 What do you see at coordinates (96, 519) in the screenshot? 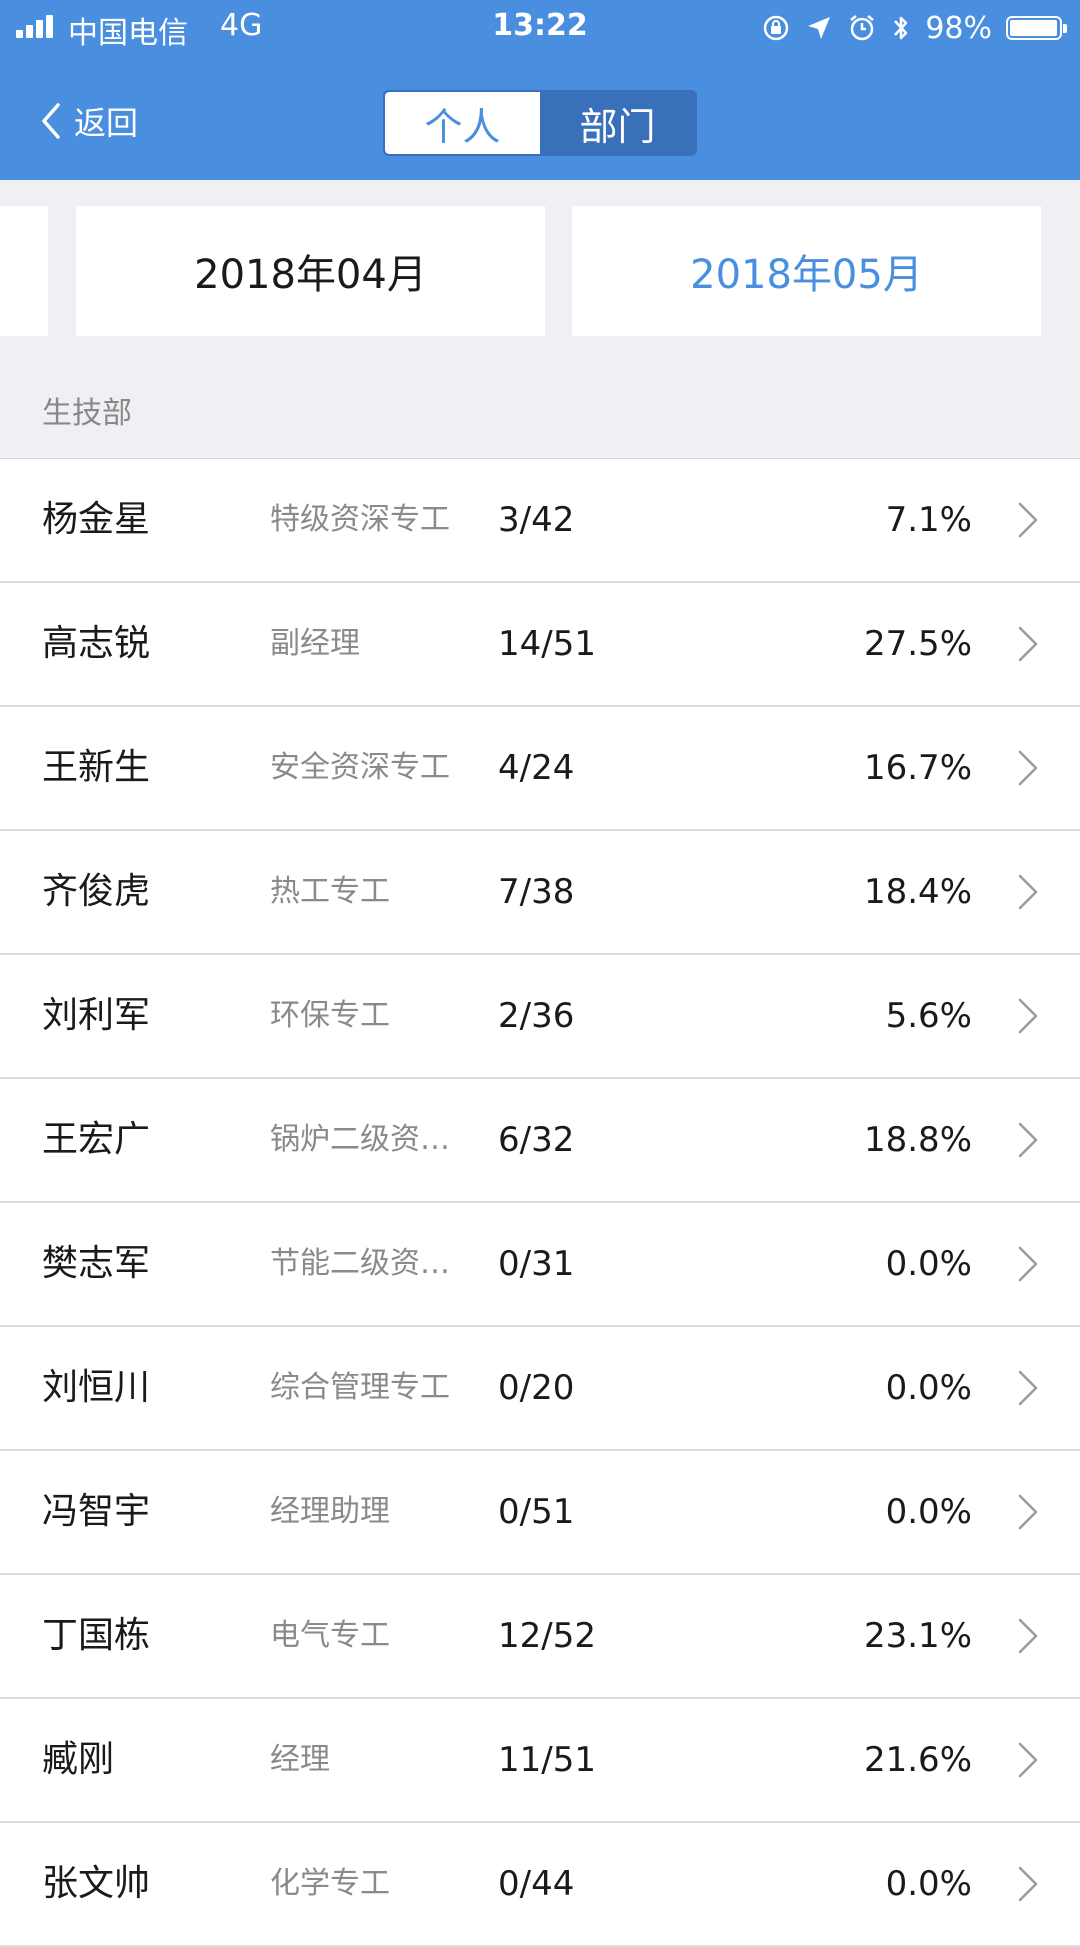
I see `person-name: 杨金星` at bounding box center [96, 519].